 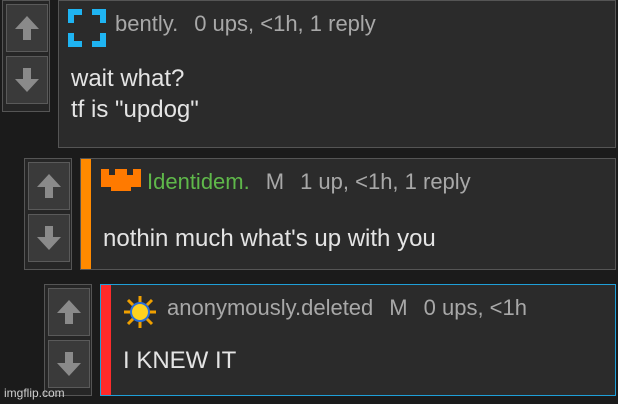 What do you see at coordinates (285, 23) in the screenshot?
I see `comment-stats: 0 ups, <1h, 1 reply` at bounding box center [285, 23].